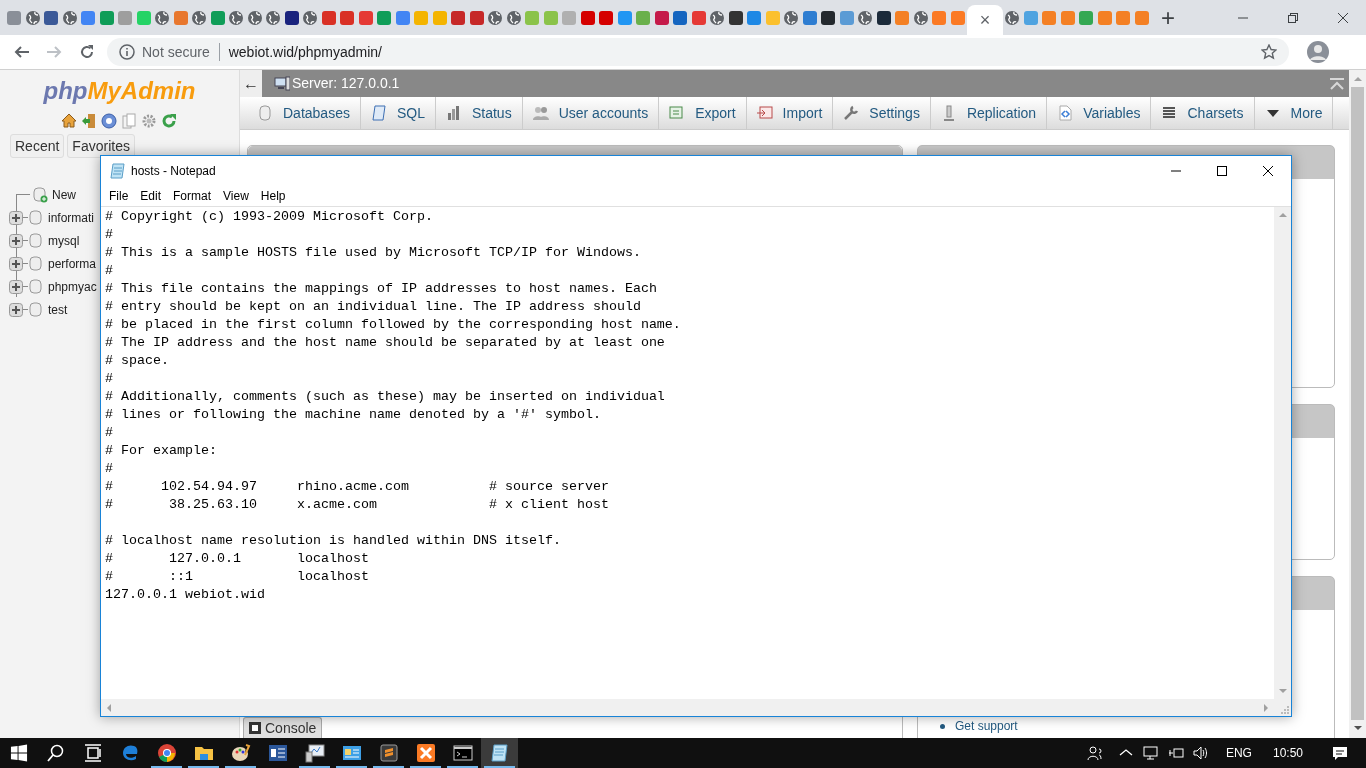  I want to click on security-label: Not secure, so click(176, 52).